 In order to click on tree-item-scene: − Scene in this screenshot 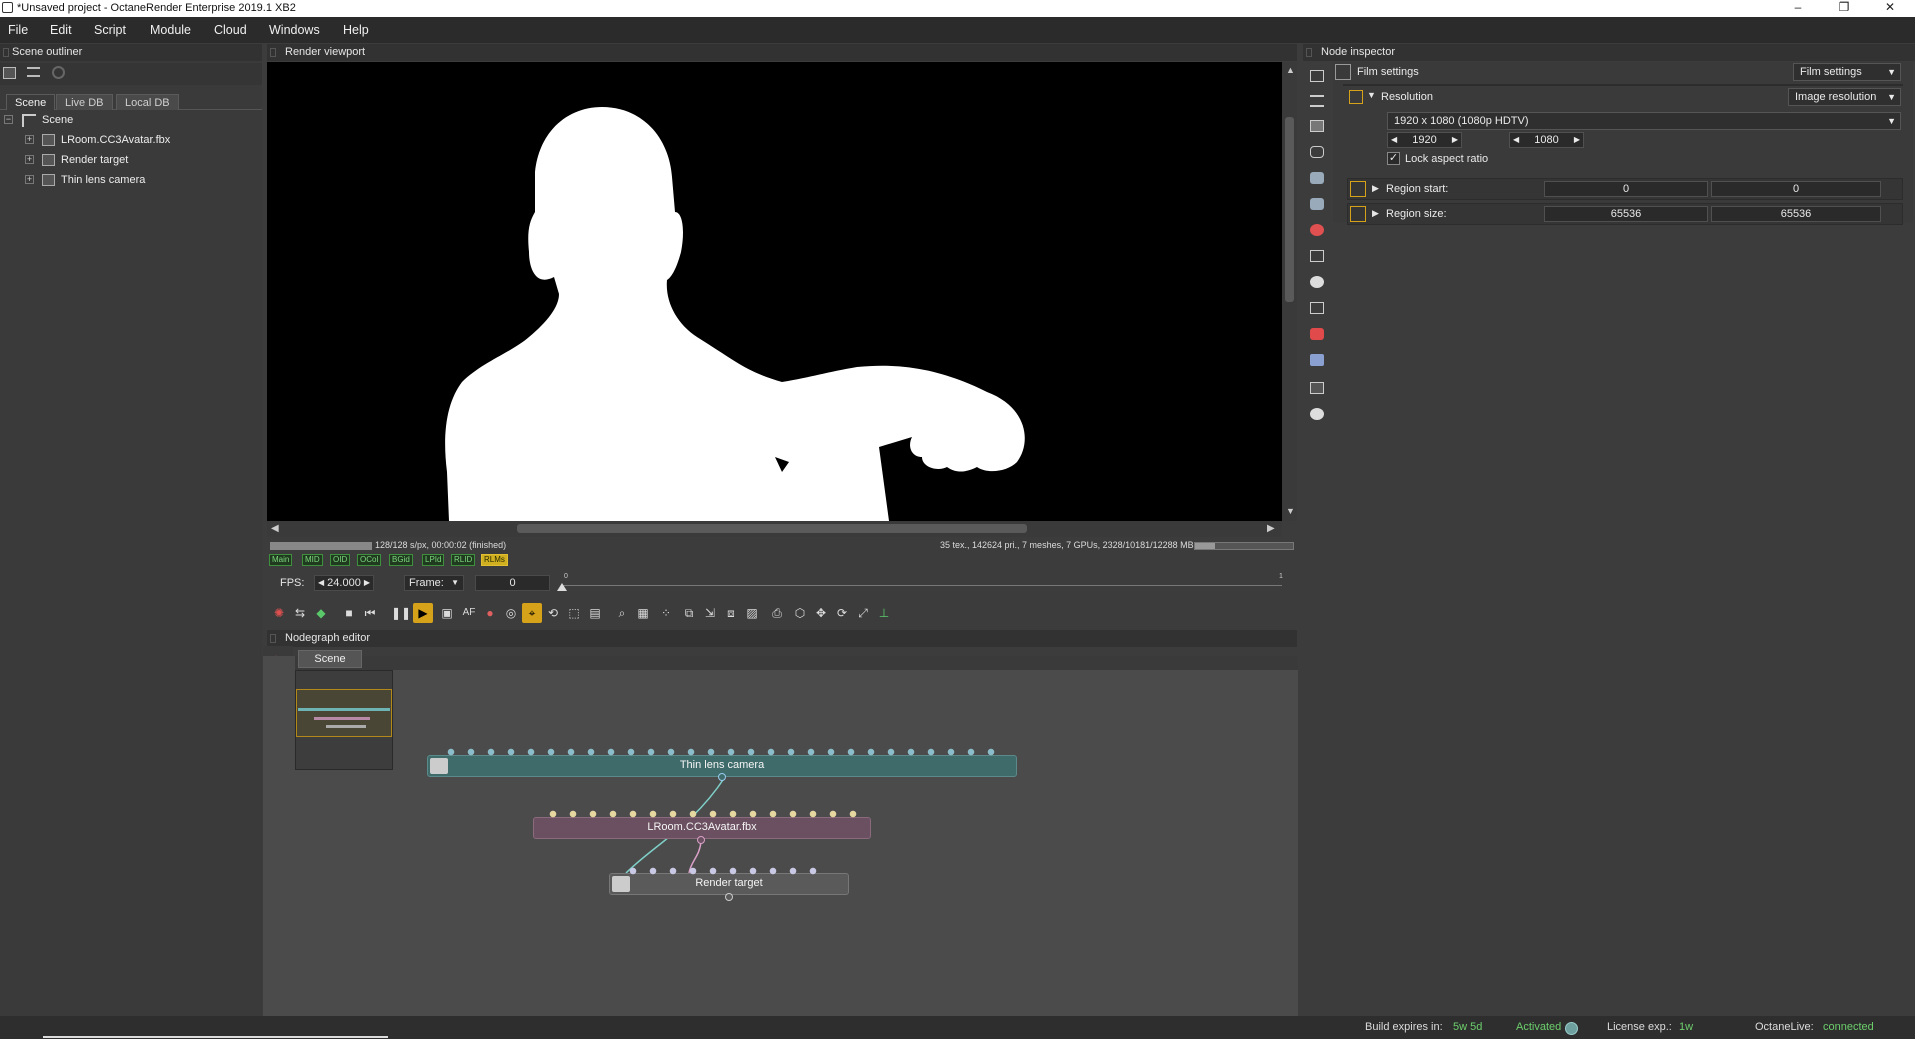, I will do `click(129, 120)`.